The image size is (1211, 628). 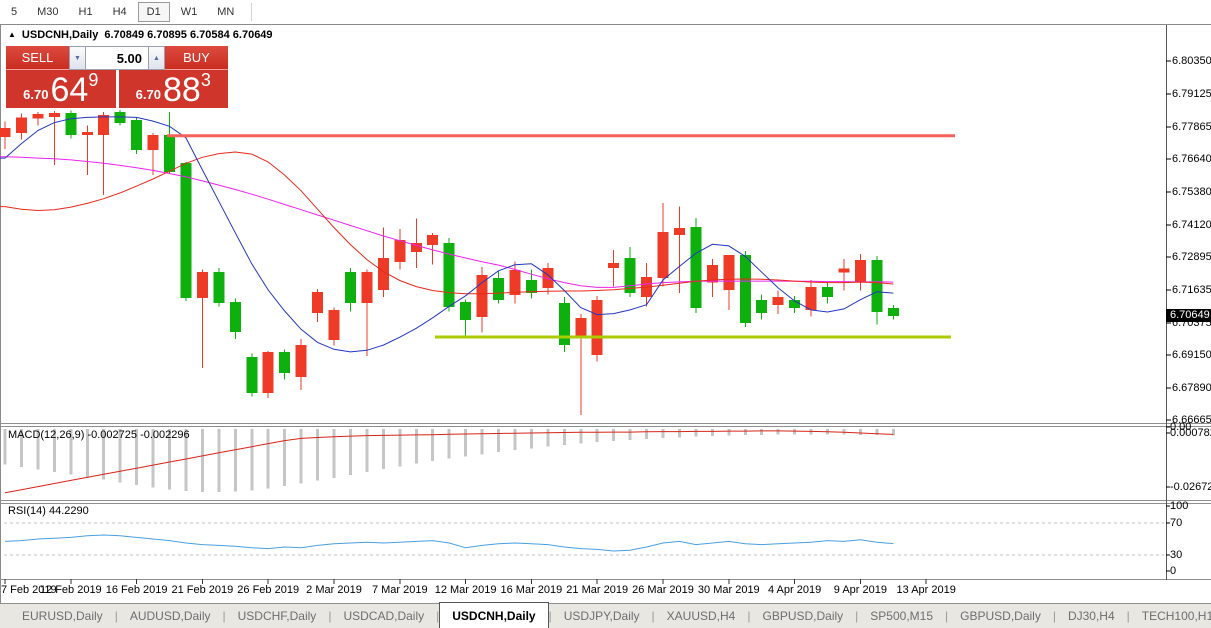 I want to click on volume-increase-button: ▲, so click(x=156, y=58).